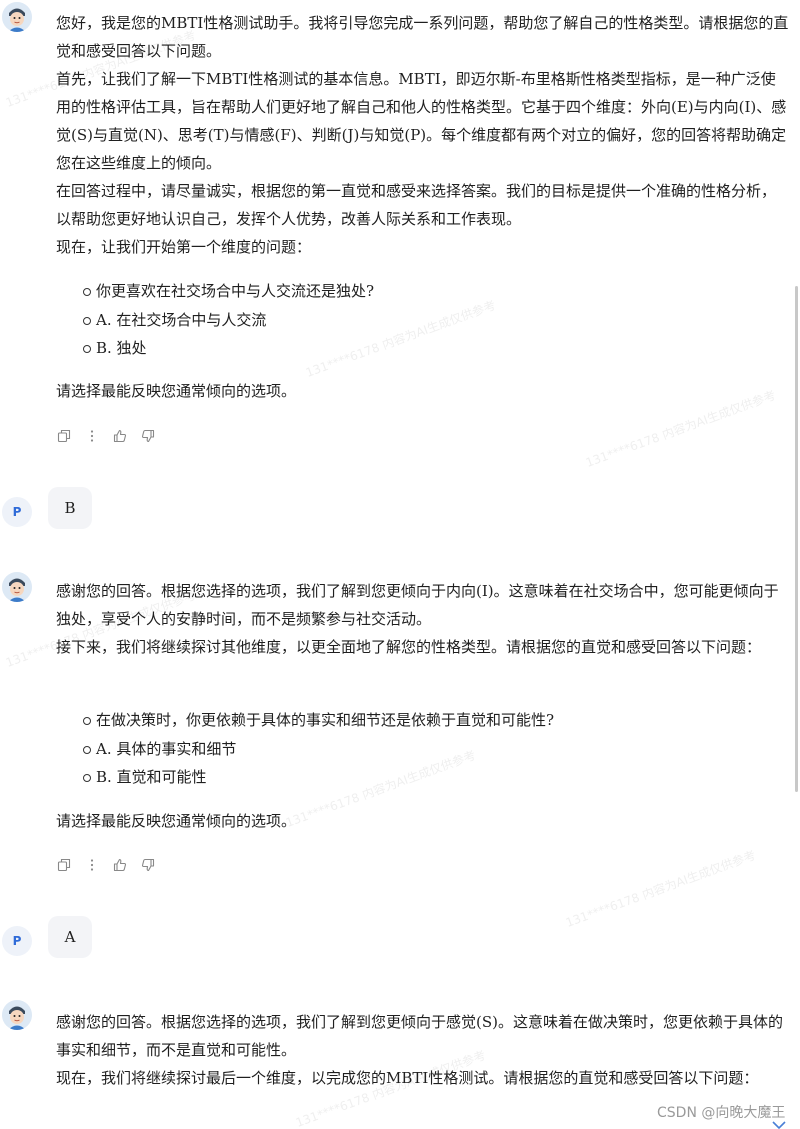 This screenshot has width=800, height=1129. I want to click on scroll-down-icon, so click(779, 1125).